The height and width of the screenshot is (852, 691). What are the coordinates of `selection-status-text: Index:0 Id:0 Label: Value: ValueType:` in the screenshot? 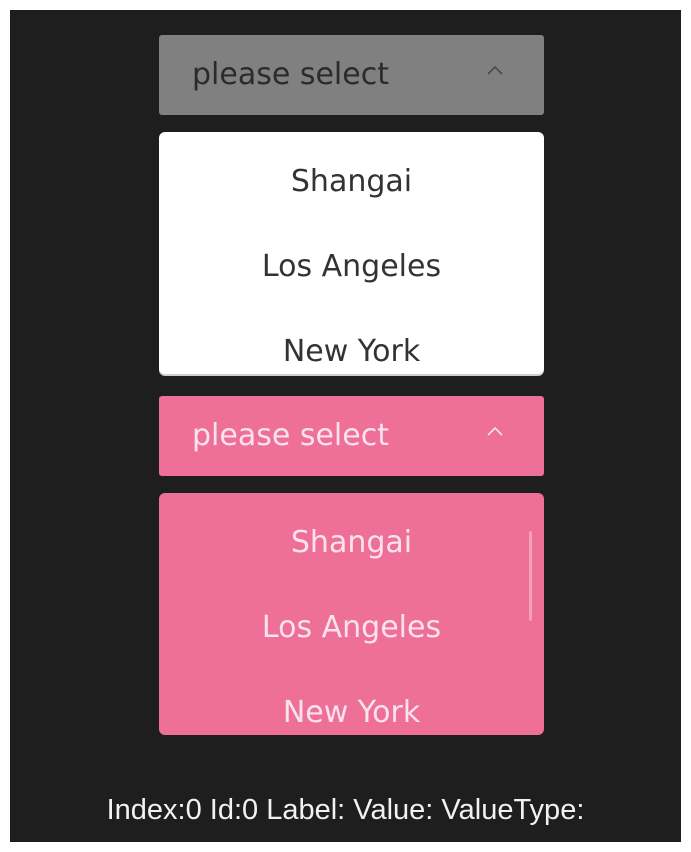 It's located at (345, 810).